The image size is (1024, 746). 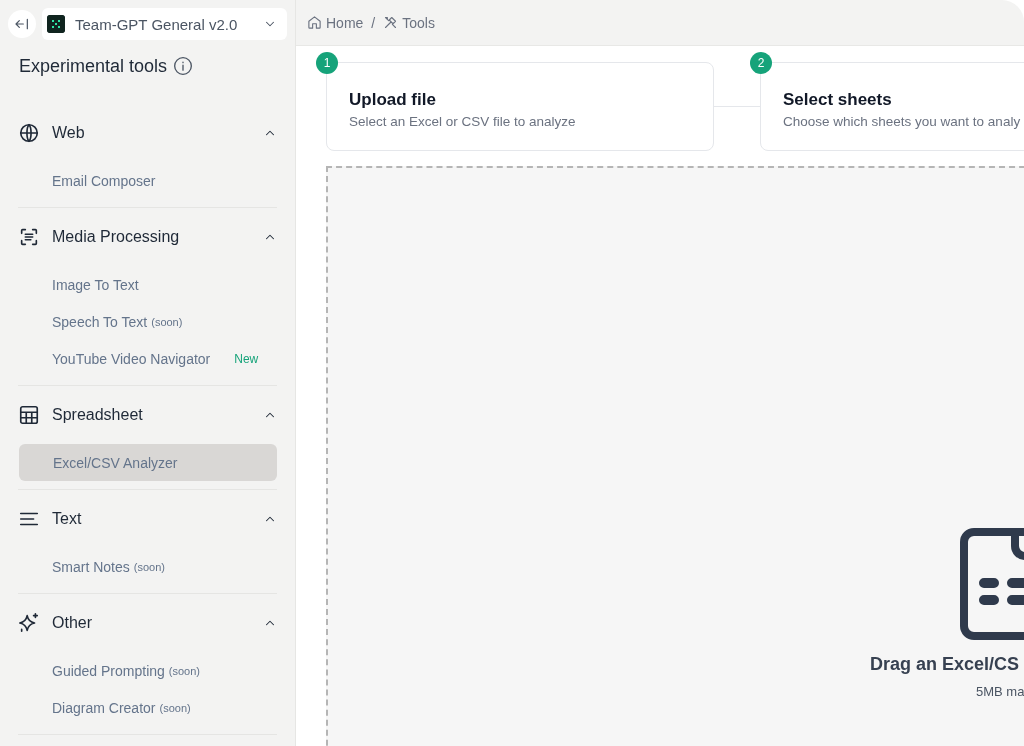 What do you see at coordinates (945, 664) in the screenshot?
I see `drop-zone-title: Drag an Excel/CS` at bounding box center [945, 664].